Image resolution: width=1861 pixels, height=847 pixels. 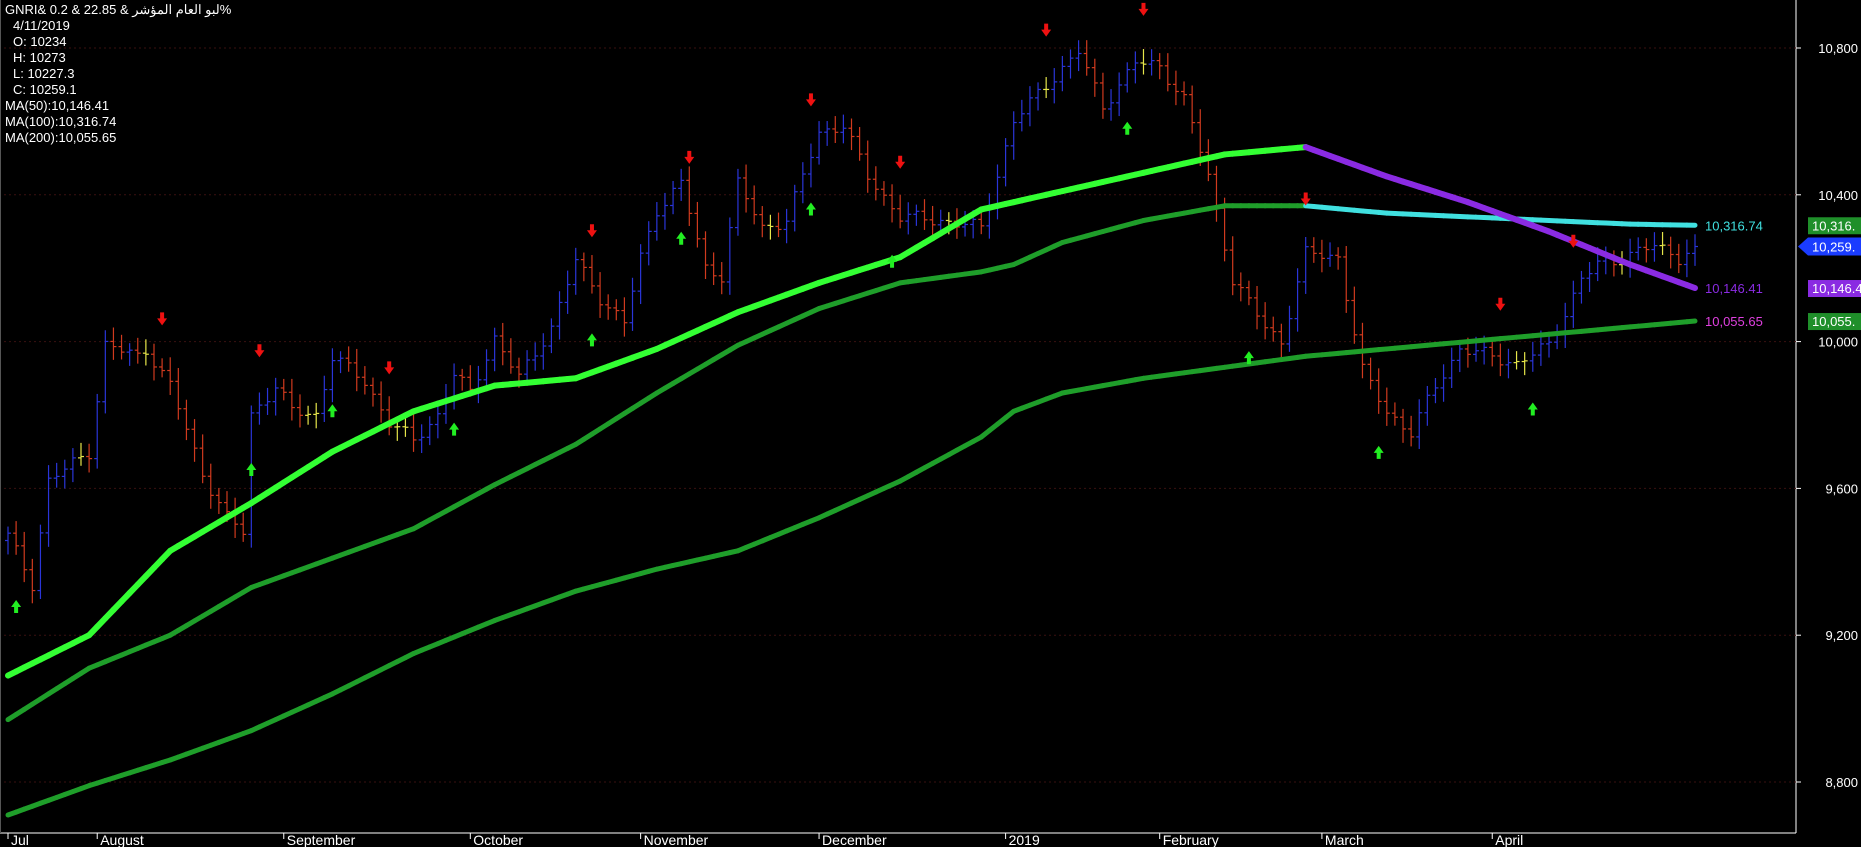 What do you see at coordinates (61, 121) in the screenshot?
I see `ma100-value: MA(100):10,316.74` at bounding box center [61, 121].